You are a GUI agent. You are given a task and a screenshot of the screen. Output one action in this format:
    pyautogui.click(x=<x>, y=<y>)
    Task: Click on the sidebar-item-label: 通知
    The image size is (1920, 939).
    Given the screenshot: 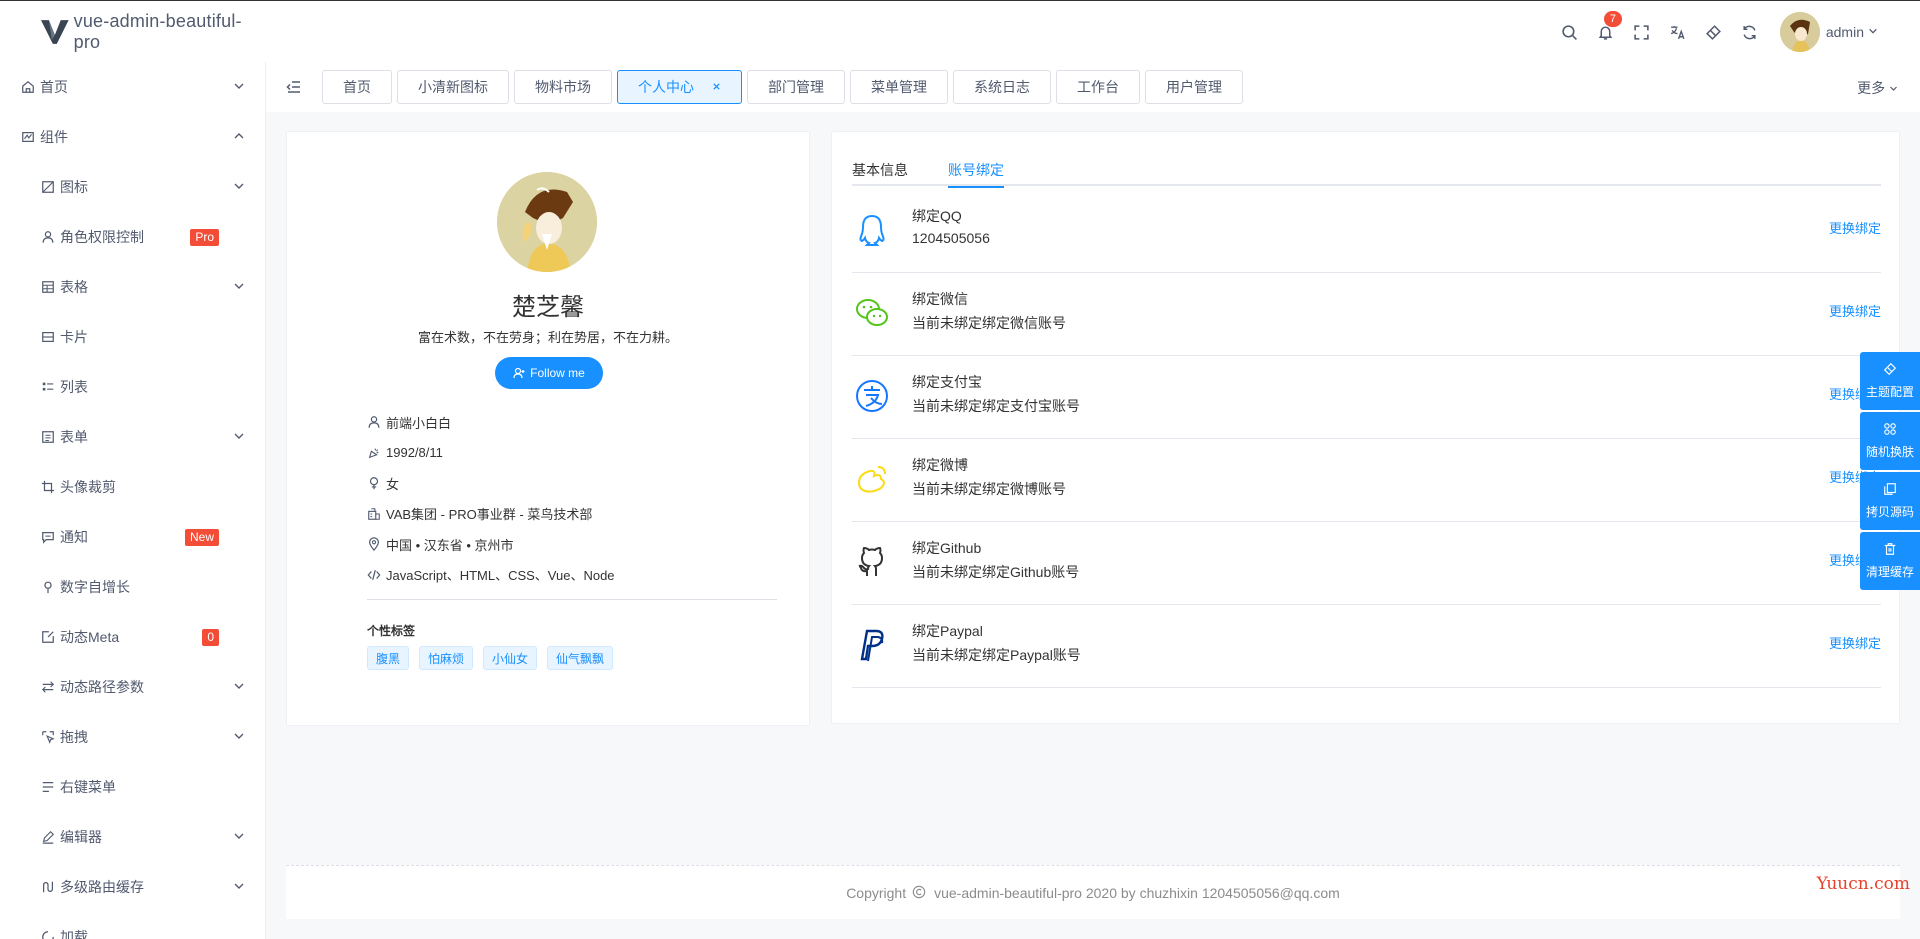 What is the action you would take?
    pyautogui.click(x=74, y=537)
    